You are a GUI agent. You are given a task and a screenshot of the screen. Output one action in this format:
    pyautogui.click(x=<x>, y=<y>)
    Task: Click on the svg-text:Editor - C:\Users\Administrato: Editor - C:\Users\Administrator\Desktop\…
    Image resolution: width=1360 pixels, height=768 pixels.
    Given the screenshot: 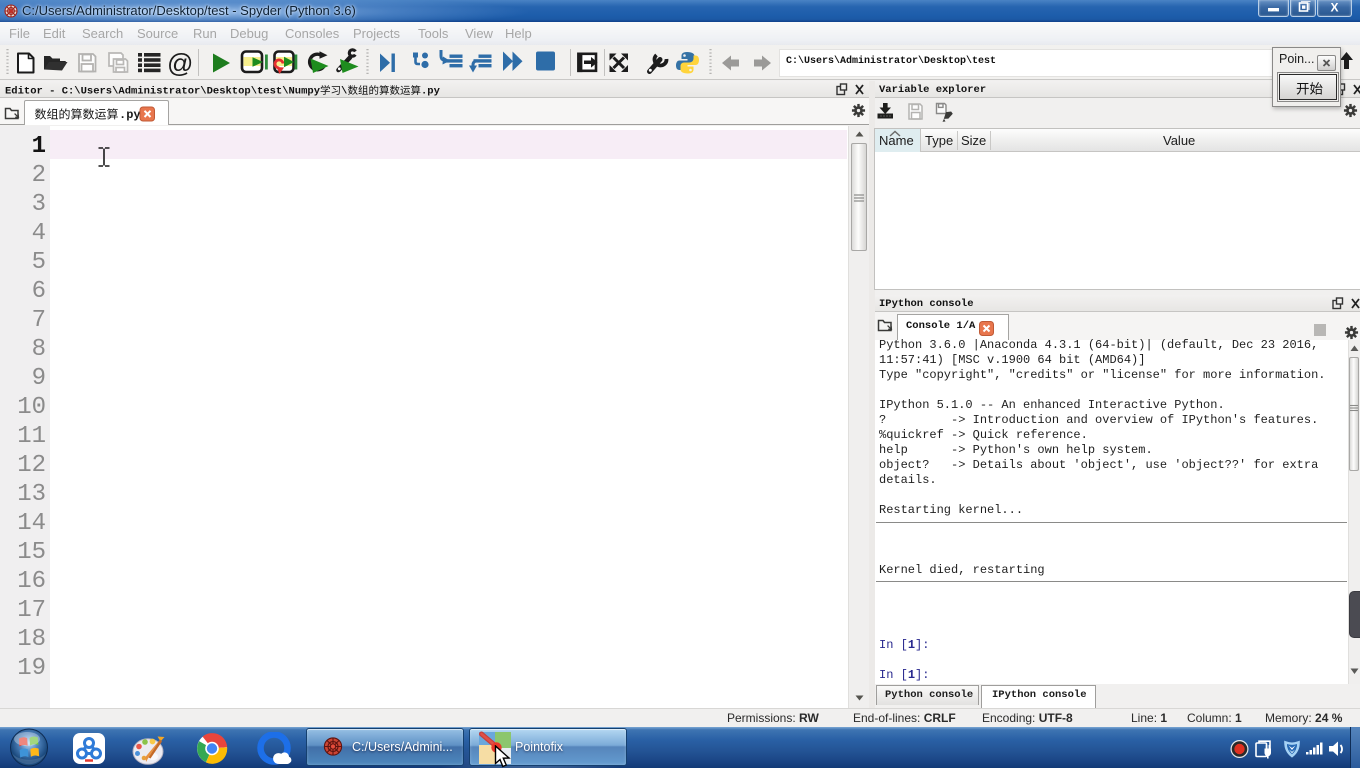 What is the action you would take?
    pyautogui.click(x=163, y=92)
    